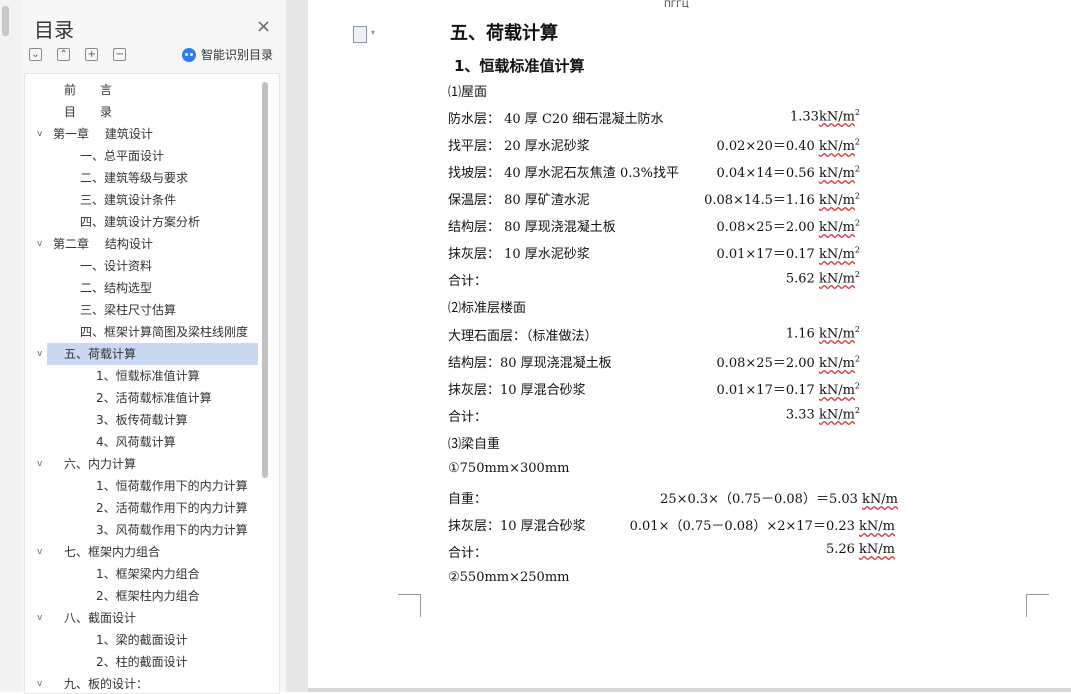  I want to click on toc-item: 4、风荷载计算, so click(141, 442).